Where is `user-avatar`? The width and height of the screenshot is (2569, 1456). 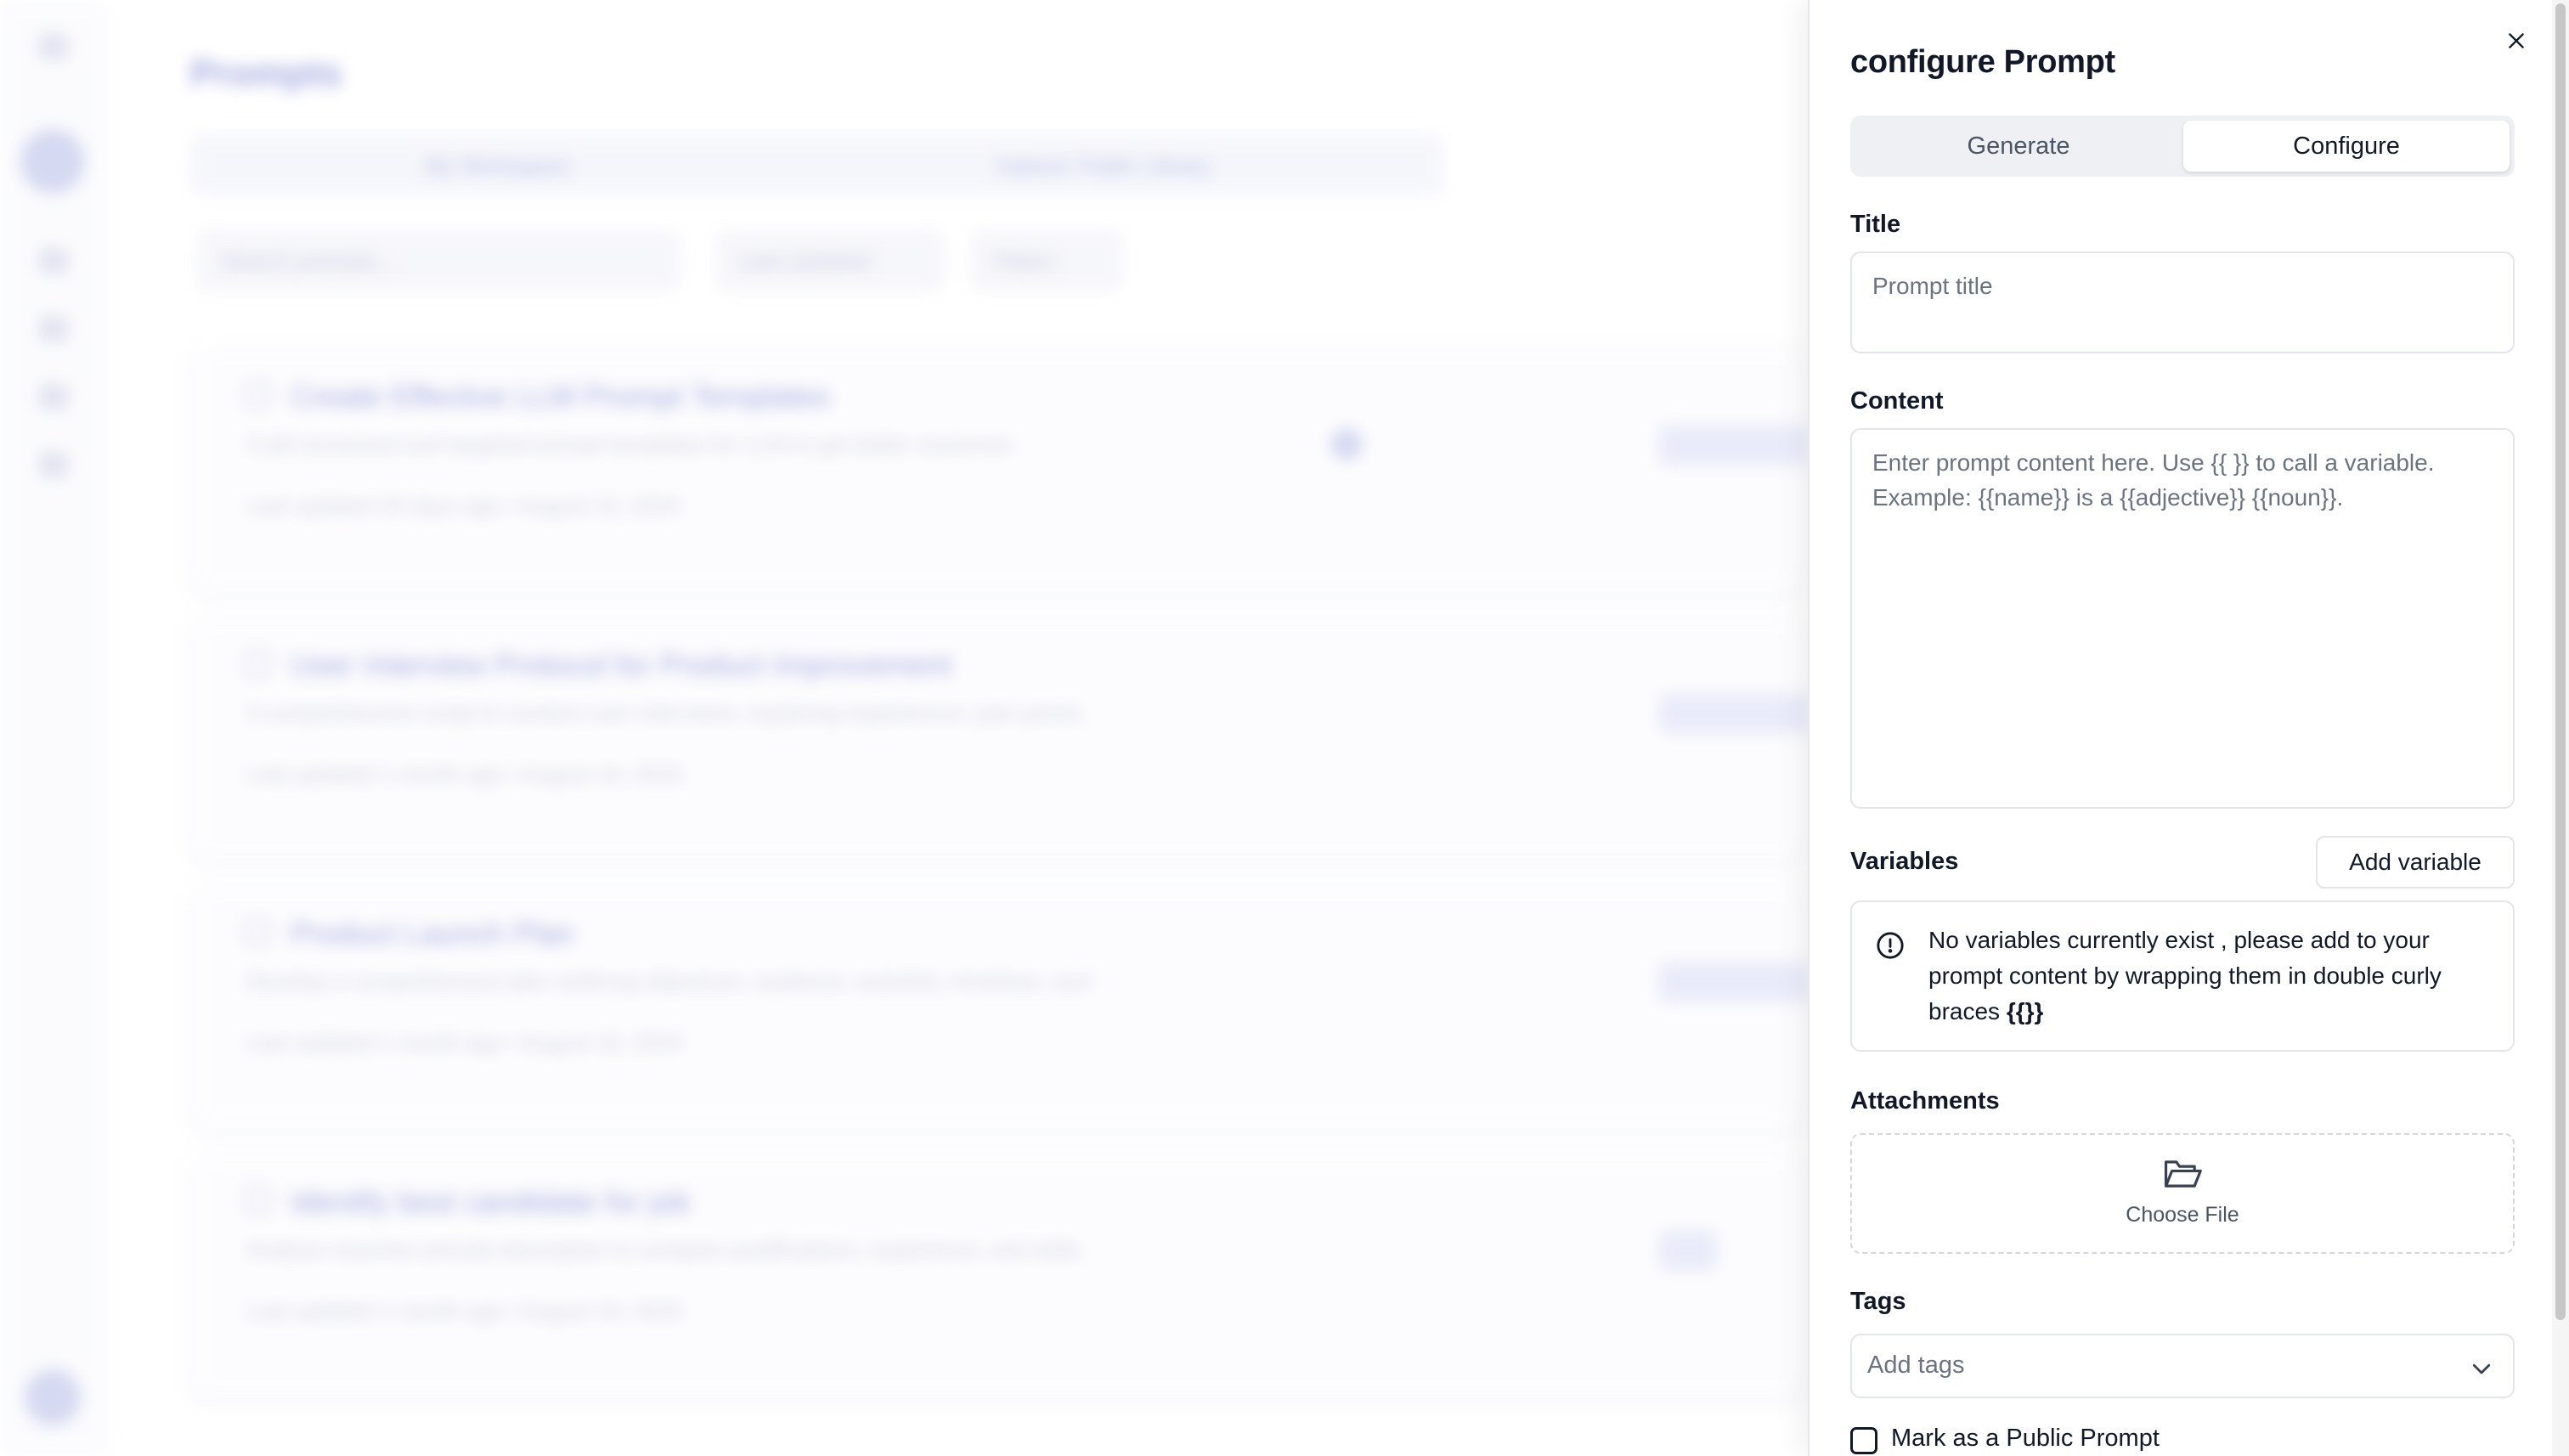
user-avatar is located at coordinates (53, 1397).